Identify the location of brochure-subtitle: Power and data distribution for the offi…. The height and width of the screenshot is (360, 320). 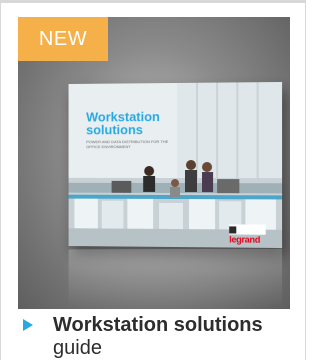
(130, 144).